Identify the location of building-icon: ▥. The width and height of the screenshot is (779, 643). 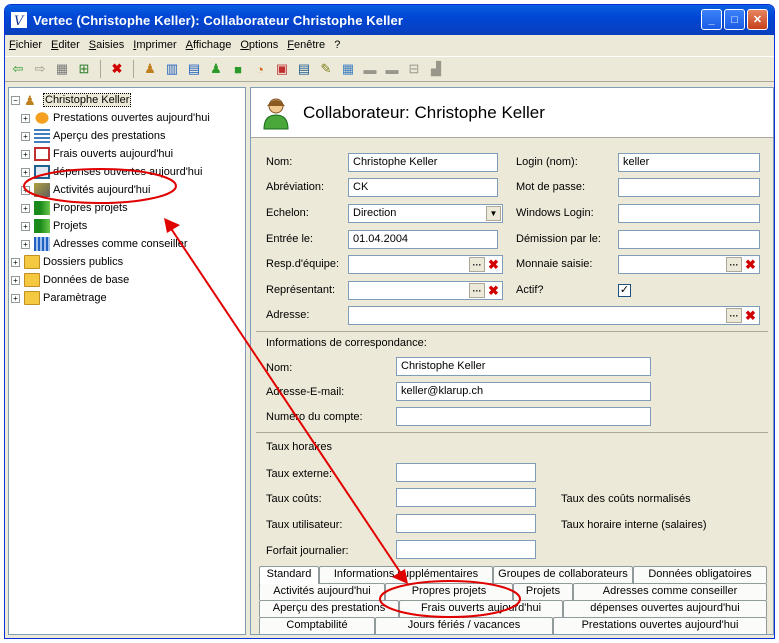
(172, 69).